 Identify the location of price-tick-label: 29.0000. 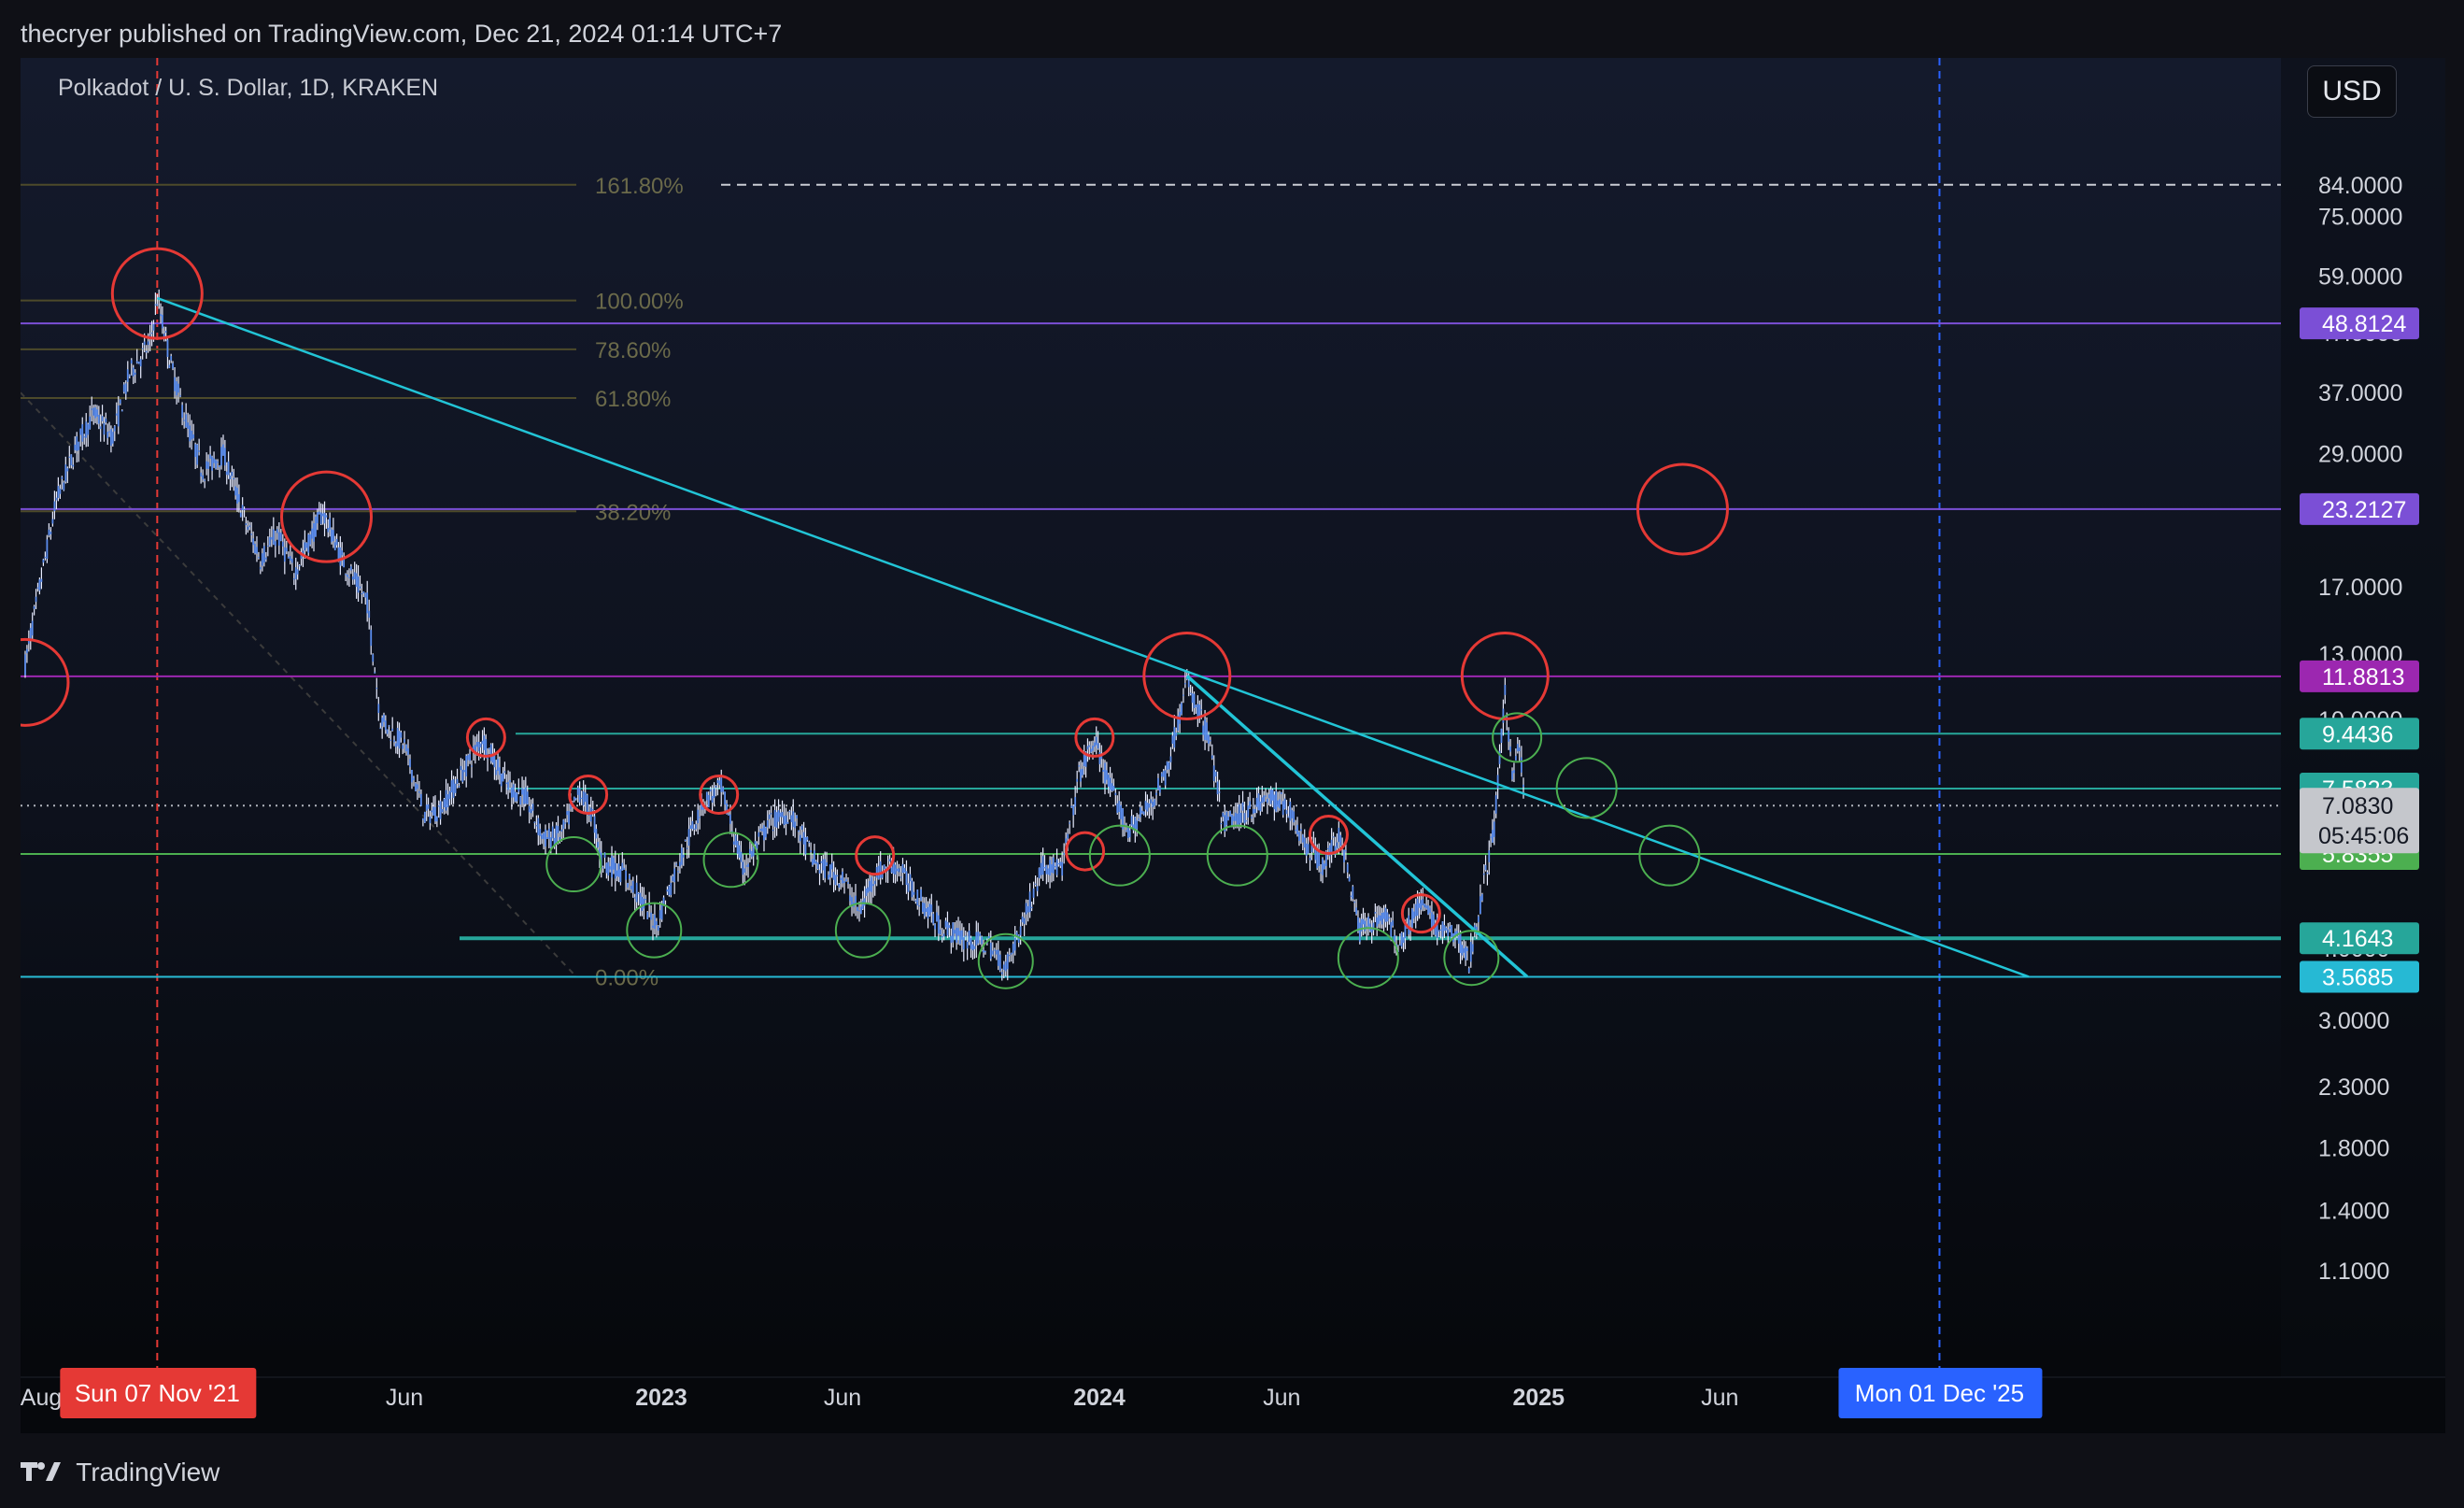
(2360, 454).